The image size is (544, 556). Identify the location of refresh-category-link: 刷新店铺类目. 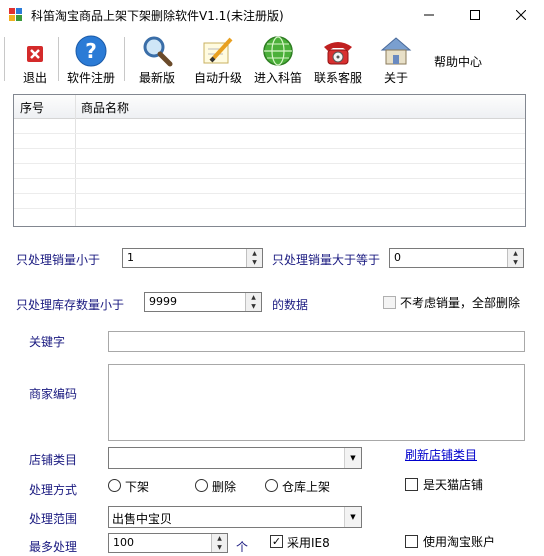
(441, 454).